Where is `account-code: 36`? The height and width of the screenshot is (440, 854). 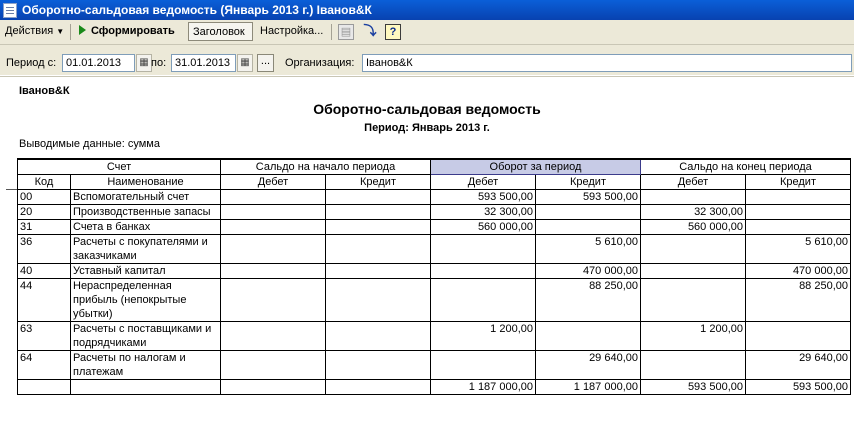 account-code: 36 is located at coordinates (44, 249).